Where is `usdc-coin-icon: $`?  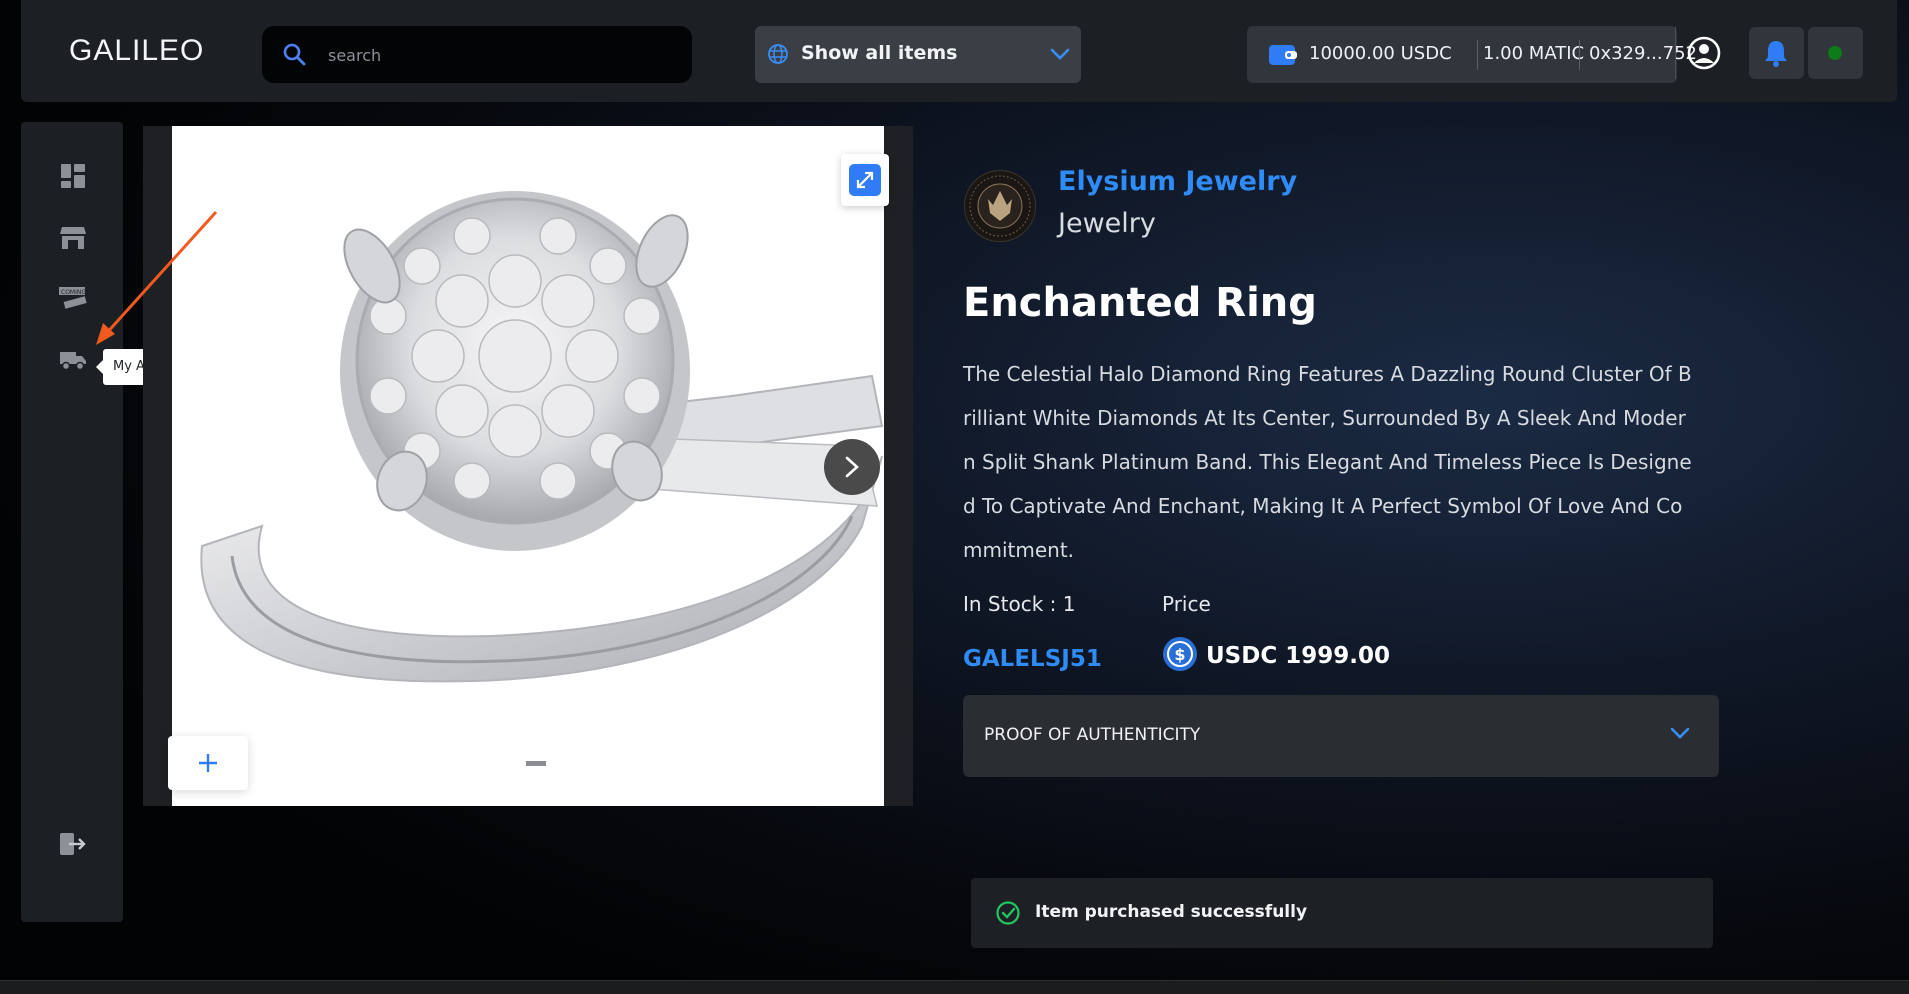
usdc-coin-icon: $ is located at coordinates (1180, 656).